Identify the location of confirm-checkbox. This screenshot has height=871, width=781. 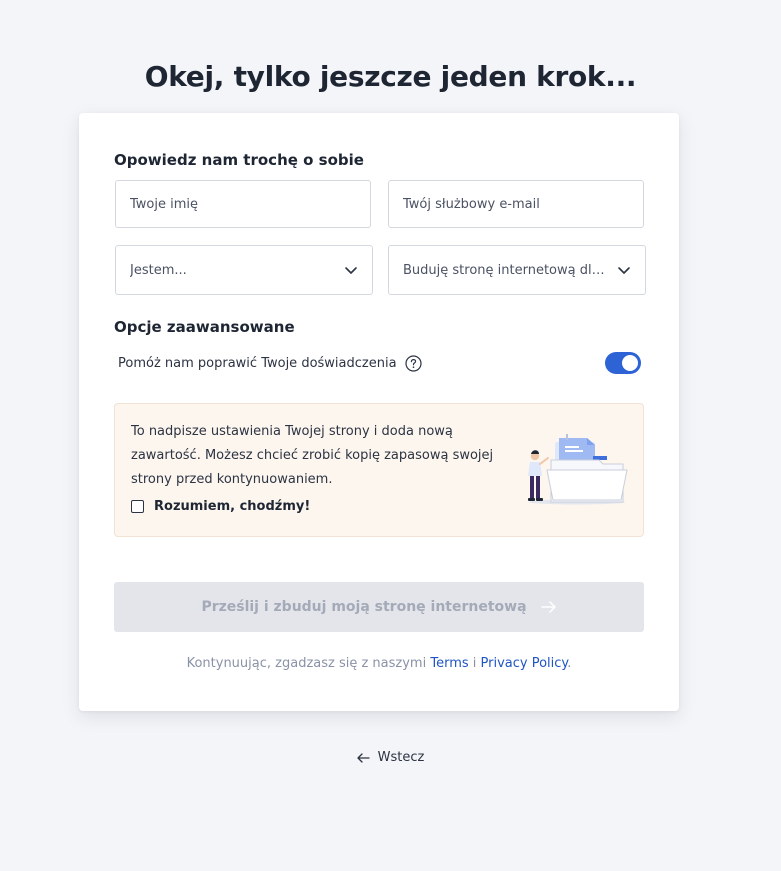
(137, 506).